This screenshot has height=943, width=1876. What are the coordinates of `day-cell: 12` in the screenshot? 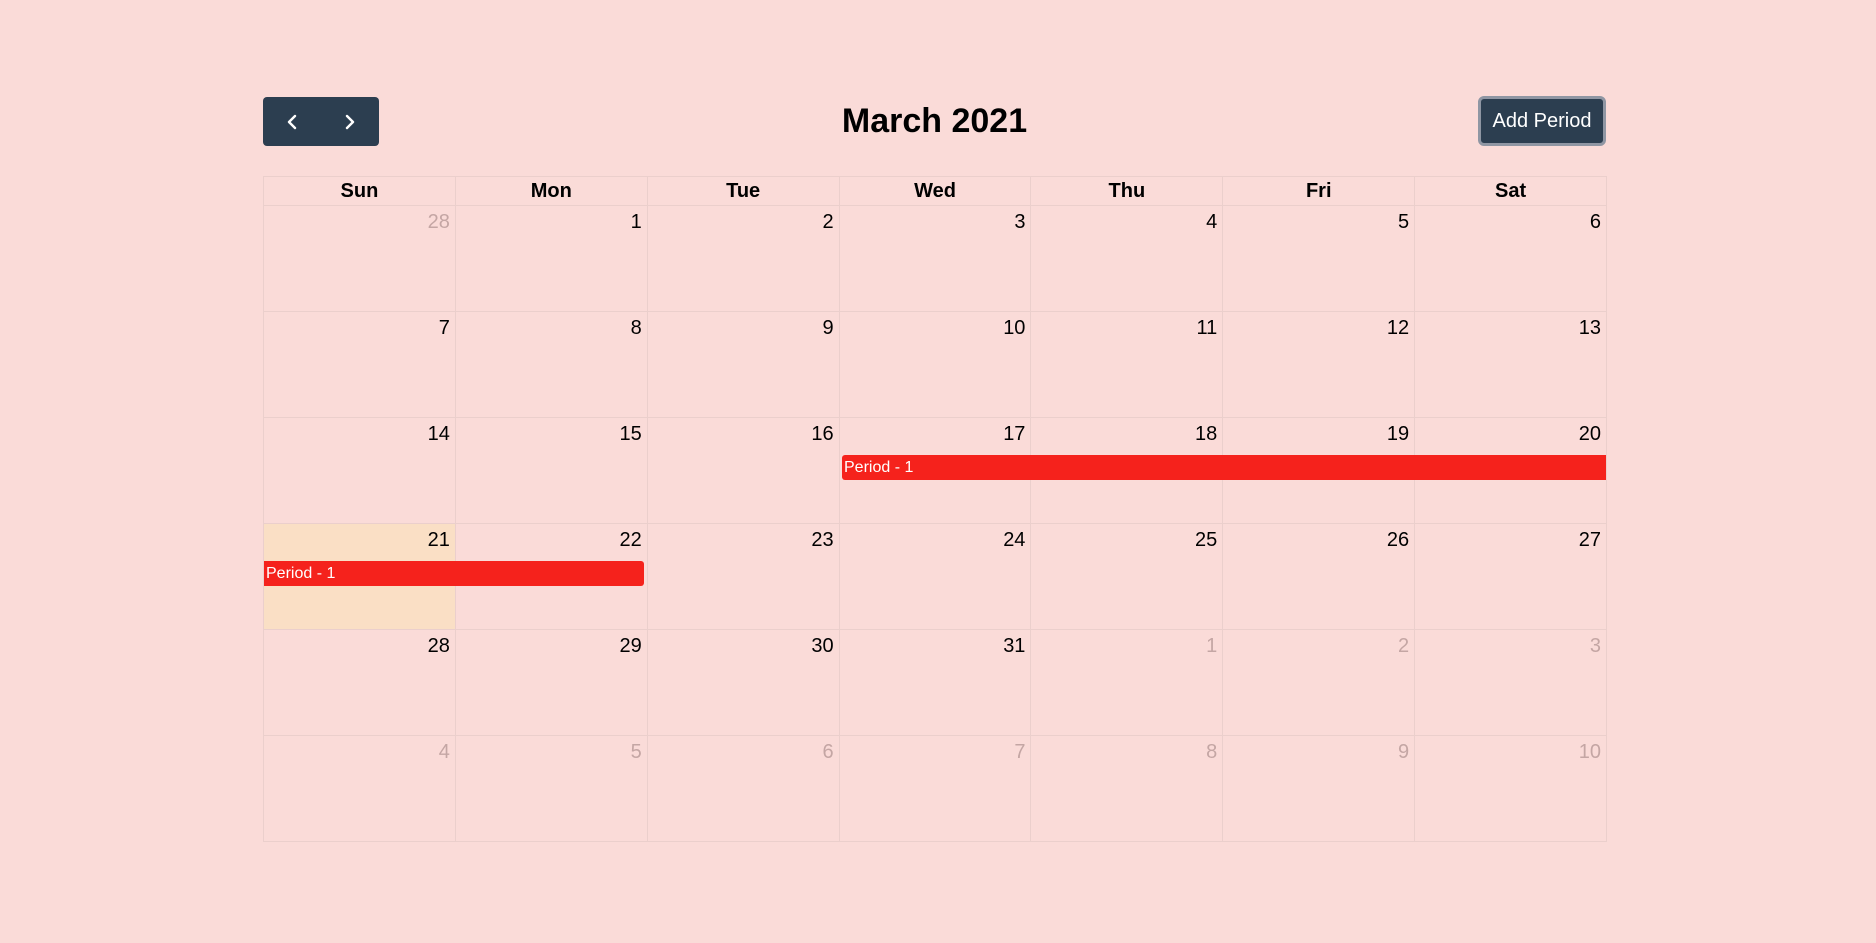 It's located at (1319, 365).